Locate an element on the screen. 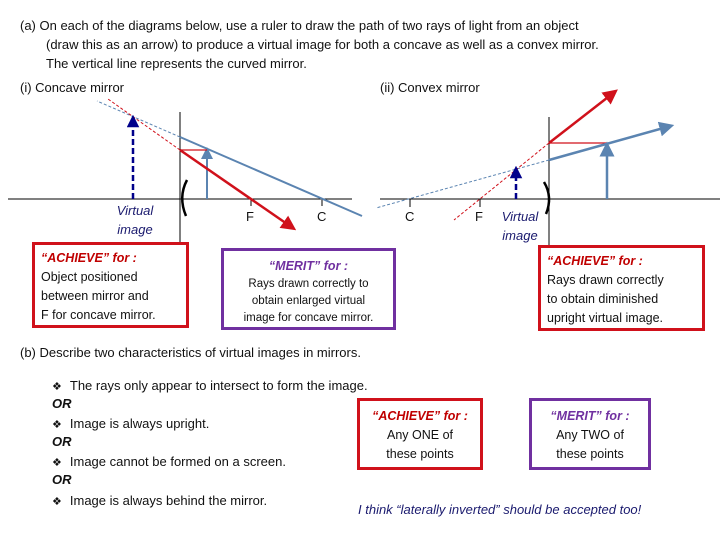 The width and height of the screenshot is (720, 540). concave-diagram is located at coordinates (185, 170).